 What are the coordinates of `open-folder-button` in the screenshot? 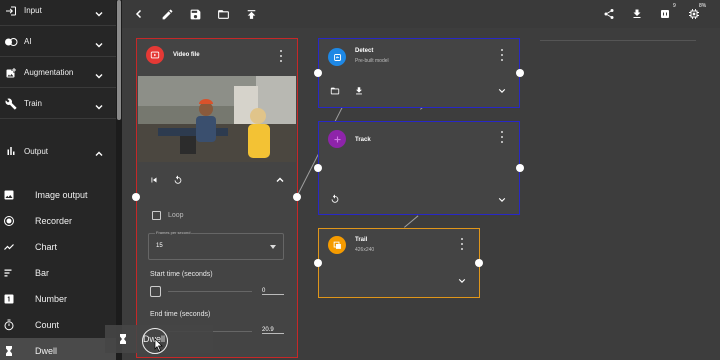 It's located at (223, 14).